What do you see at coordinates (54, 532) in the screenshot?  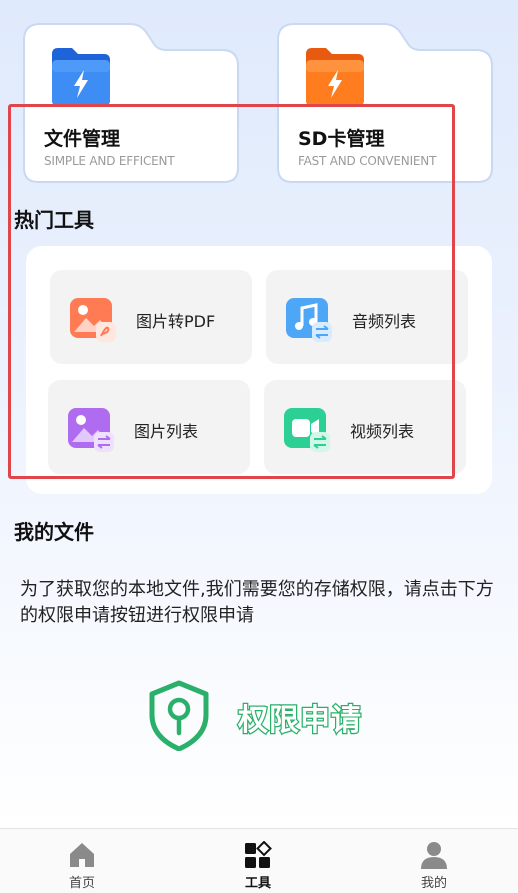 I see `my-files-title: 我的文件` at bounding box center [54, 532].